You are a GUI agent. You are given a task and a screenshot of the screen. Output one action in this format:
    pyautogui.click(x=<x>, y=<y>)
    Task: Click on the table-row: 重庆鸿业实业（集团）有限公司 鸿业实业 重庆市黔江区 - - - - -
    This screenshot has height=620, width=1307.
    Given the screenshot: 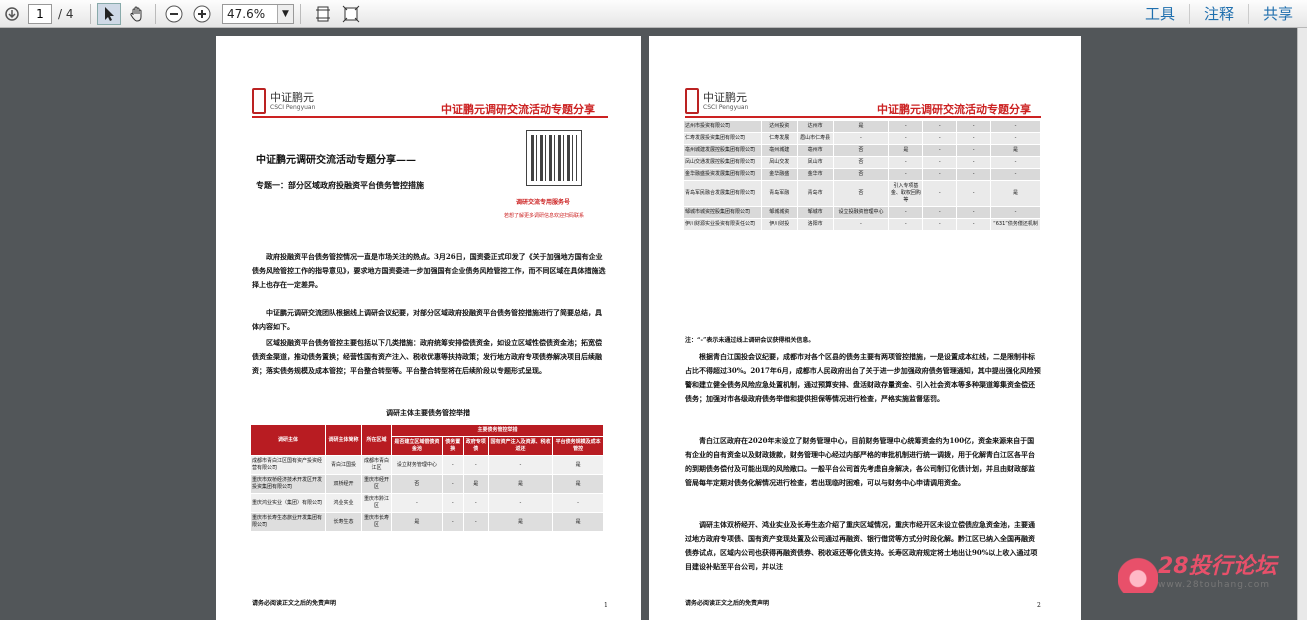 What is the action you would take?
    pyautogui.click(x=427, y=503)
    